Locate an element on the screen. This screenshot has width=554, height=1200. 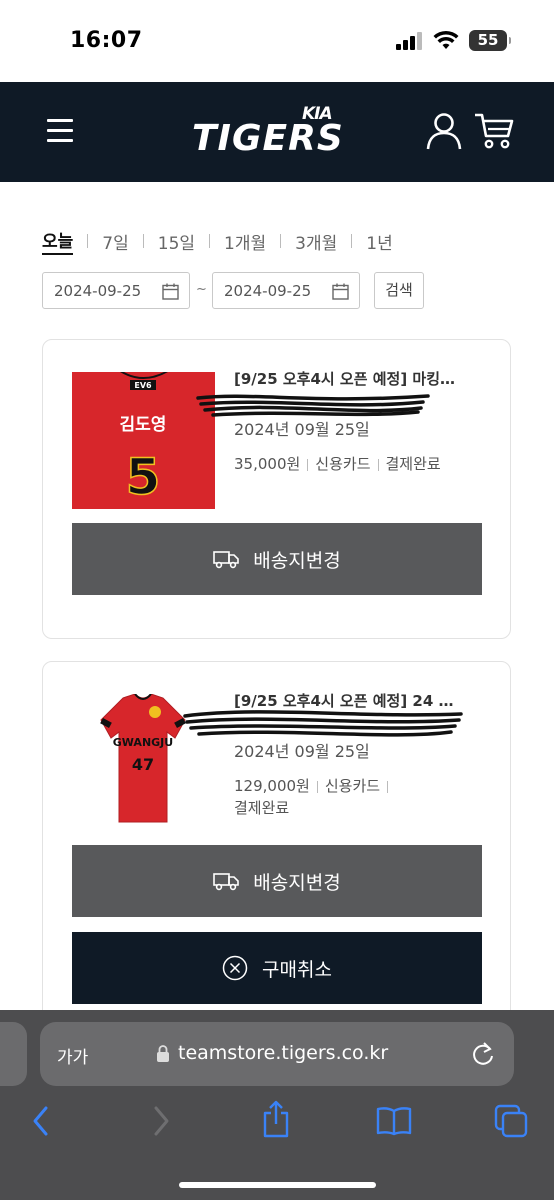
thumb-city-text: GWANGJU is located at coordinates (143, 742).